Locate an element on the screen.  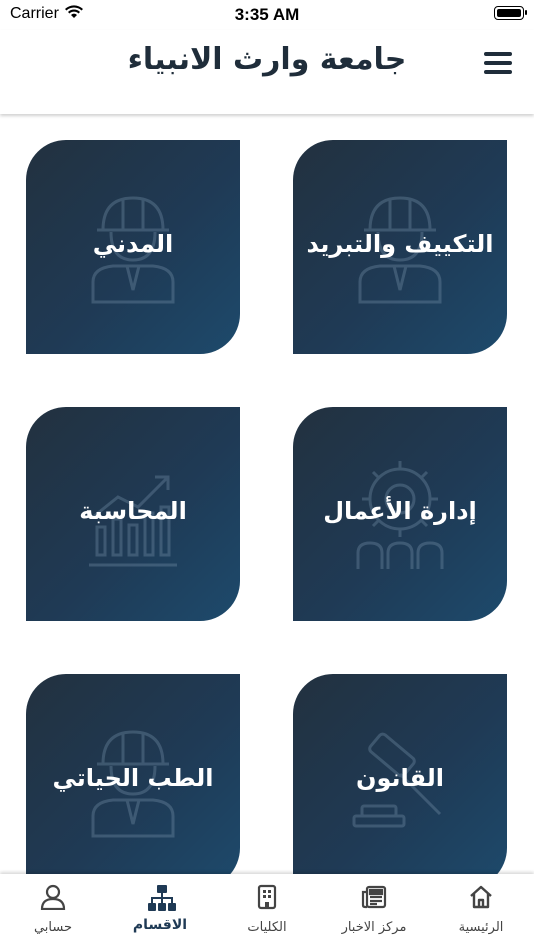
tab-departments: الاقسام is located at coordinates (160, 912).